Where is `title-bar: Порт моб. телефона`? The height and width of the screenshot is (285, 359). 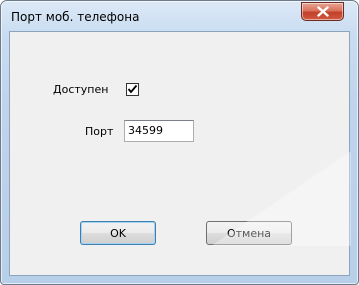
title-bar: Порт моб. телефона is located at coordinates (179, 16).